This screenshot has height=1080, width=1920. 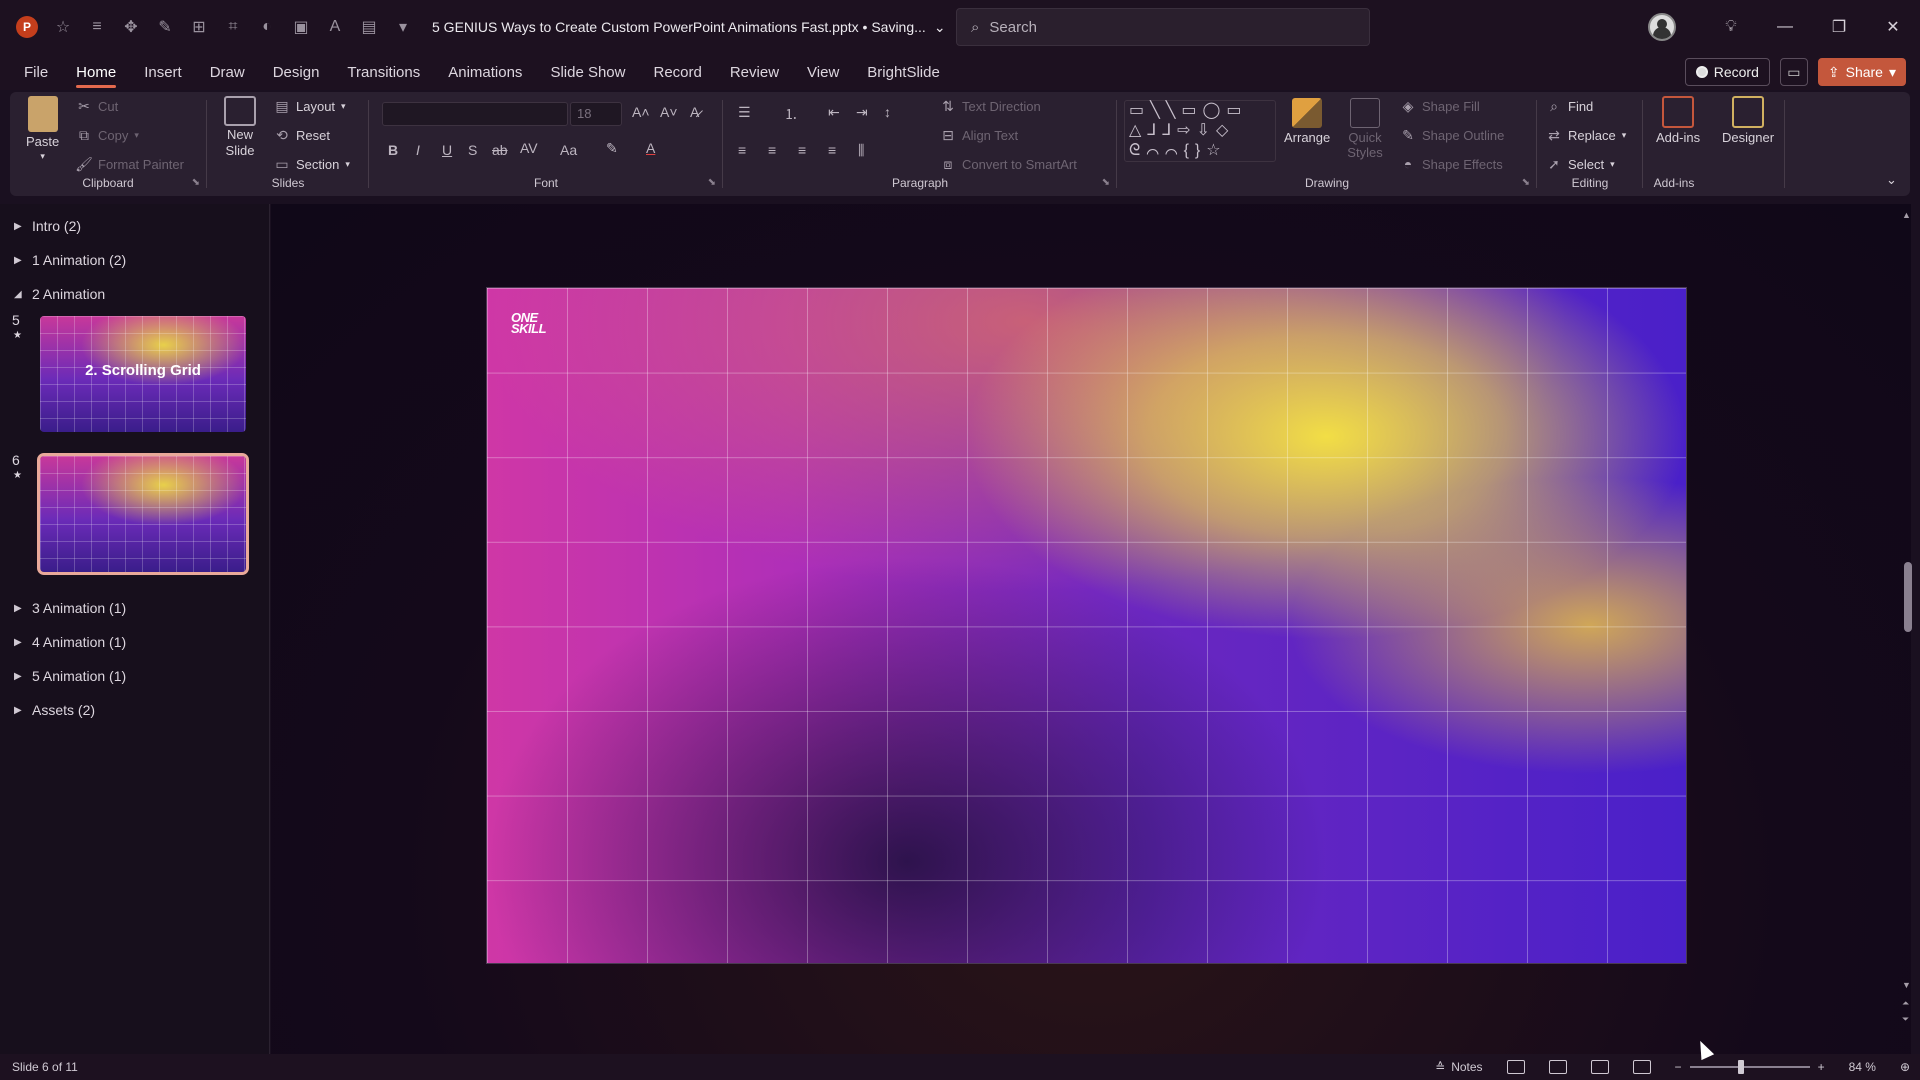 What do you see at coordinates (791, 114) in the screenshot?
I see `numbering-icon: ⒈` at bounding box center [791, 114].